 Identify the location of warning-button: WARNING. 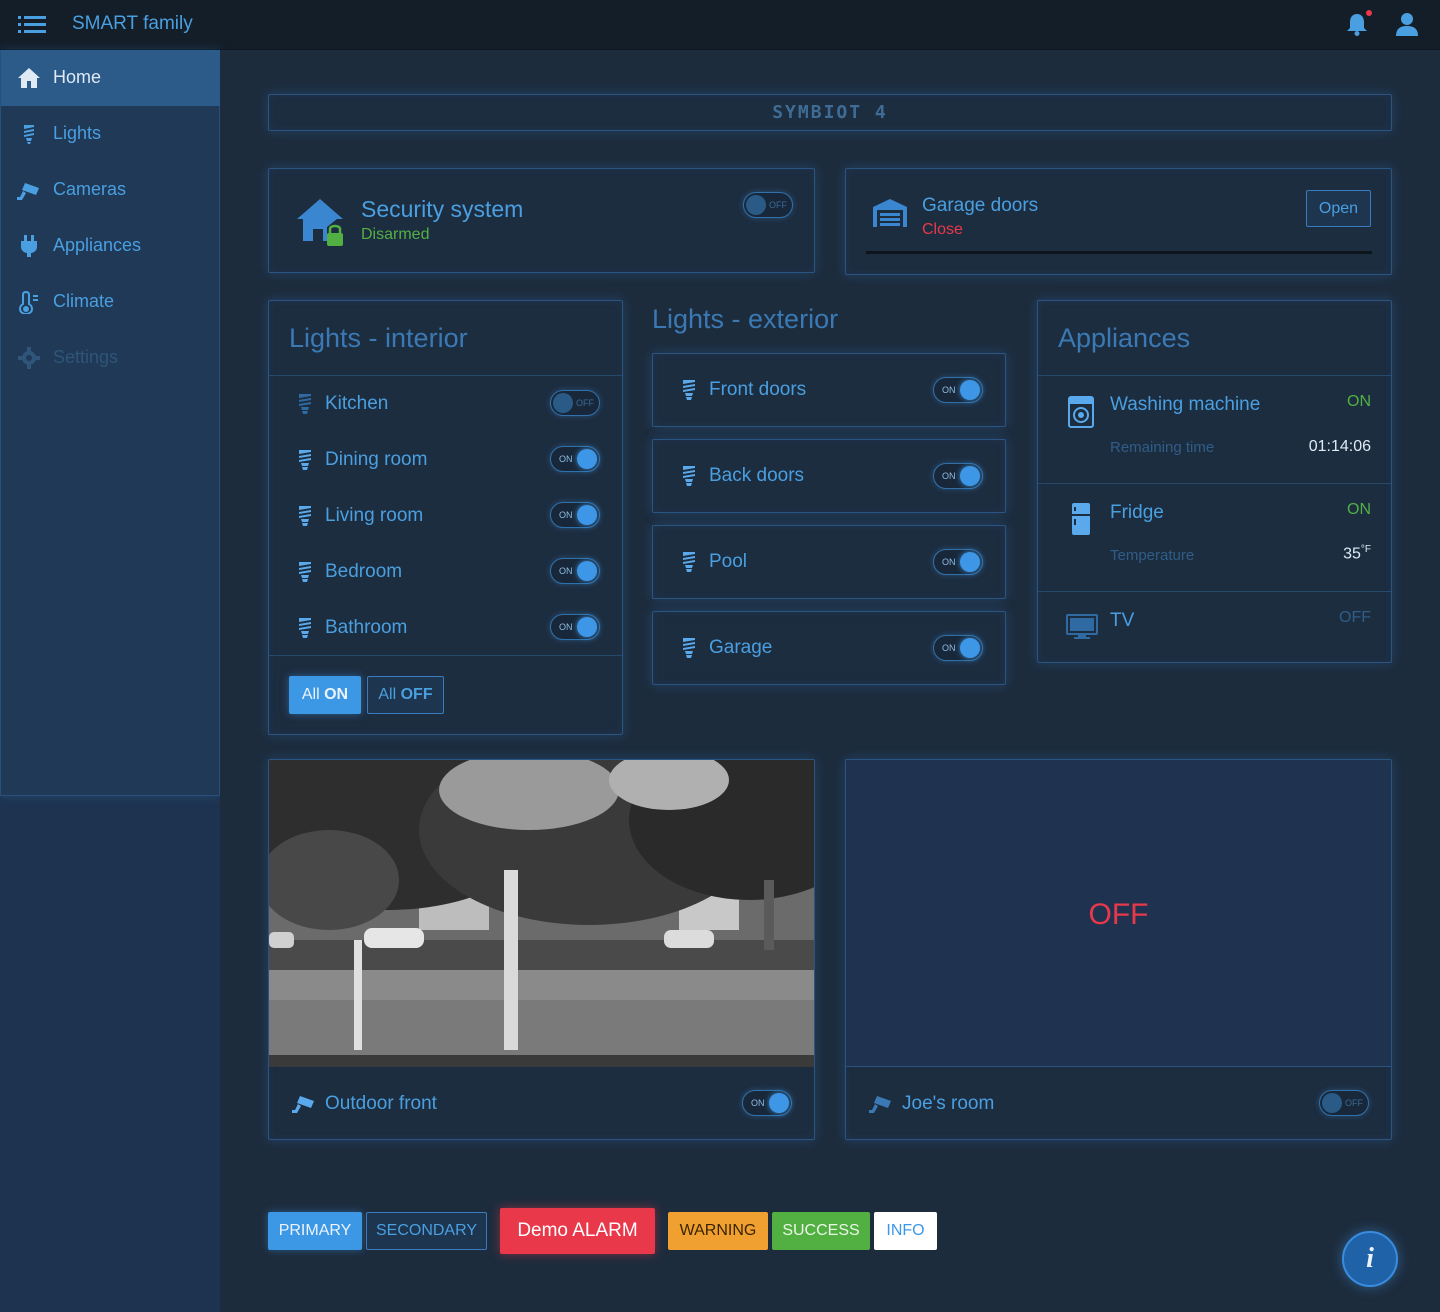
(718, 1231).